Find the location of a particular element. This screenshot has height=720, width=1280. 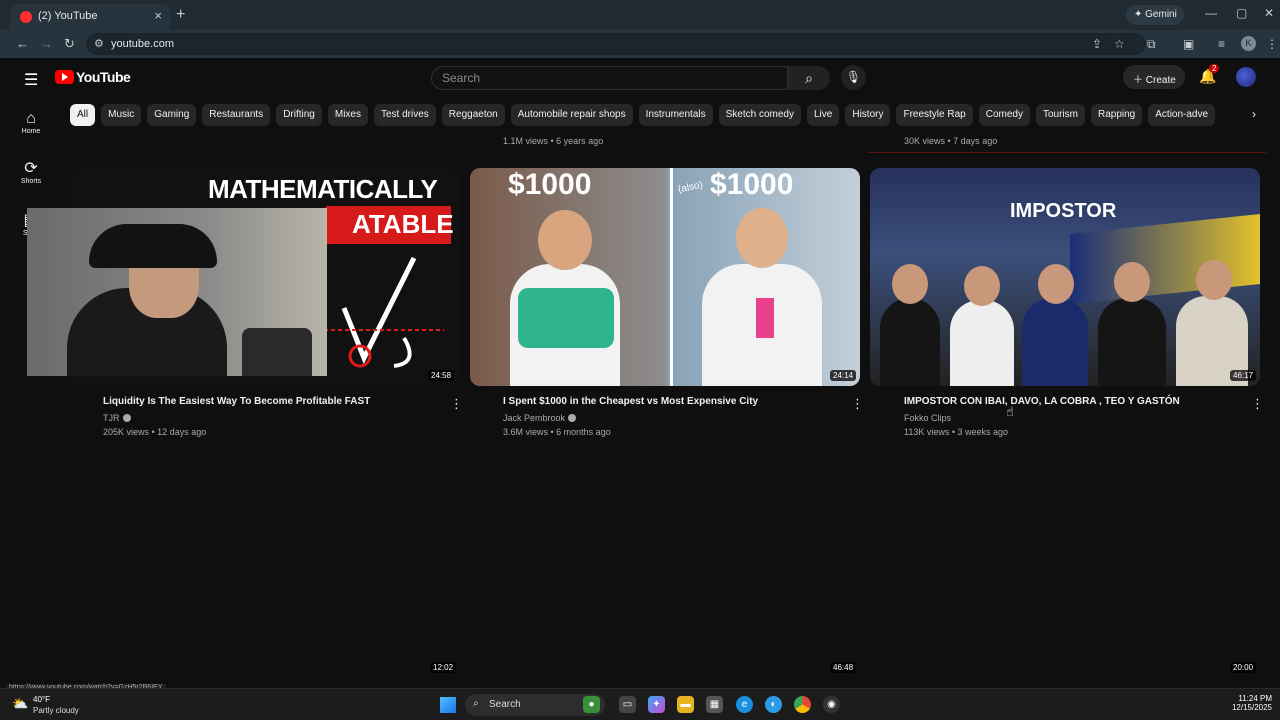

weather-temperature: 40°F is located at coordinates (41, 699).